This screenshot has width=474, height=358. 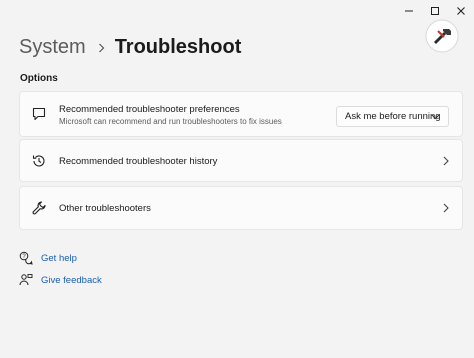 What do you see at coordinates (105, 208) in the screenshot?
I see `other-troubleshooters-title: Other troubleshooters` at bounding box center [105, 208].